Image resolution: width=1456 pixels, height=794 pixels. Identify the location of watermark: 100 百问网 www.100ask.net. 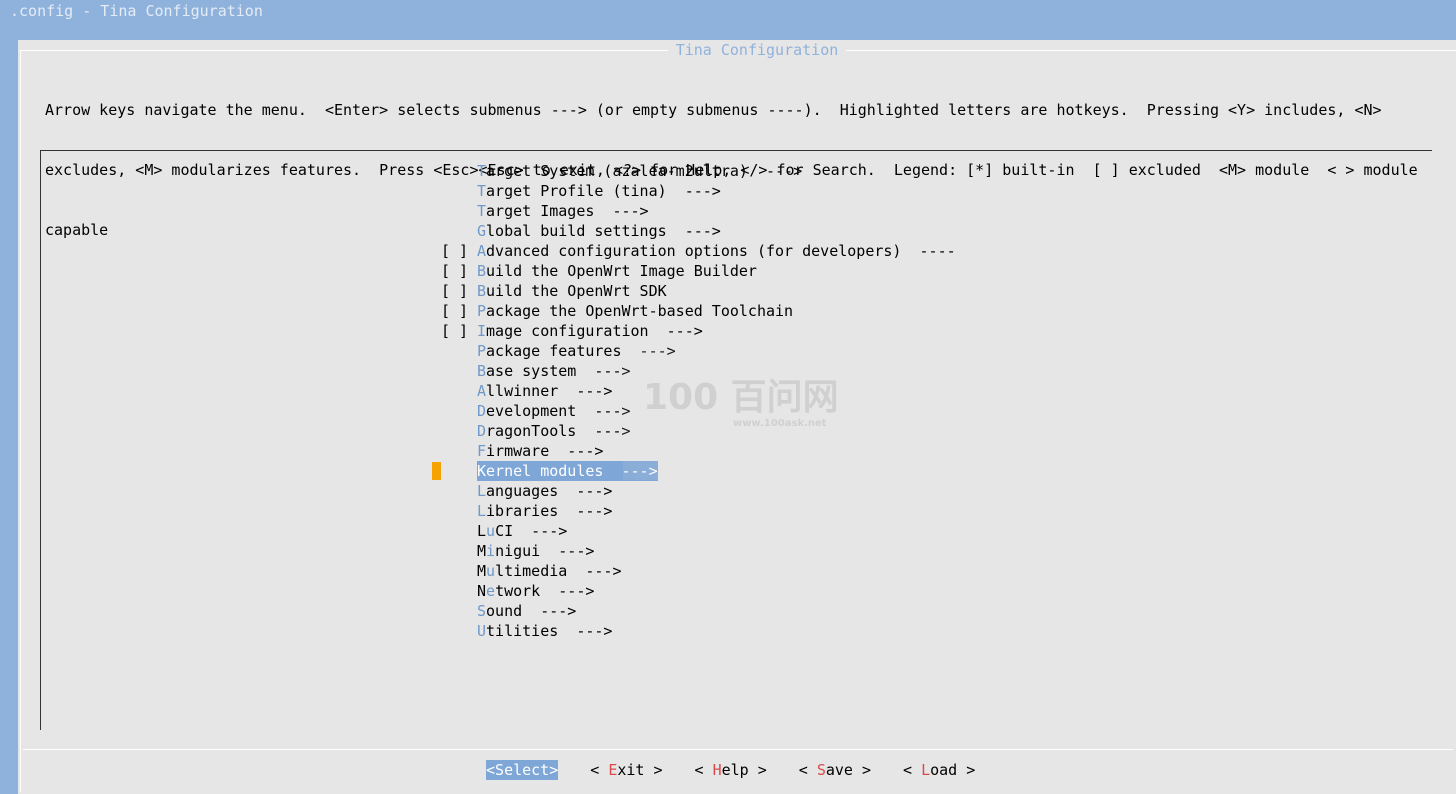
(750, 415).